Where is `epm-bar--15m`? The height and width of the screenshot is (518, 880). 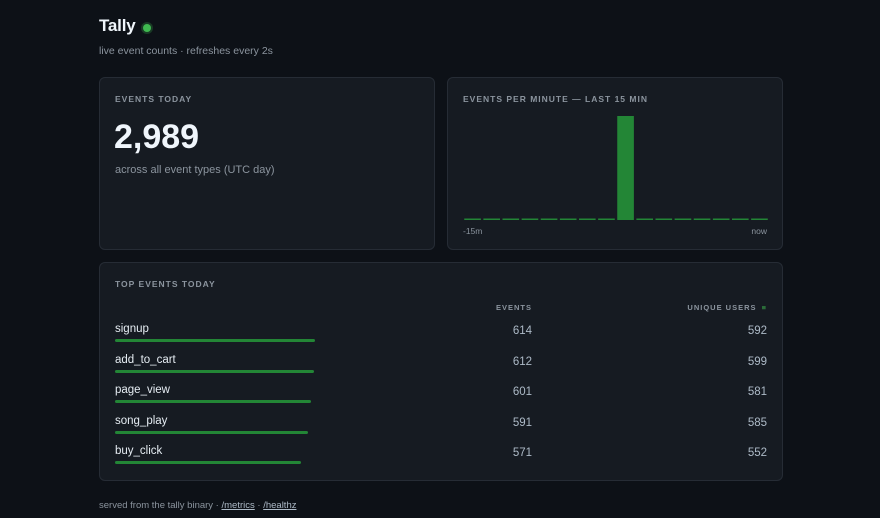
epm-bar--15m is located at coordinates (472, 219).